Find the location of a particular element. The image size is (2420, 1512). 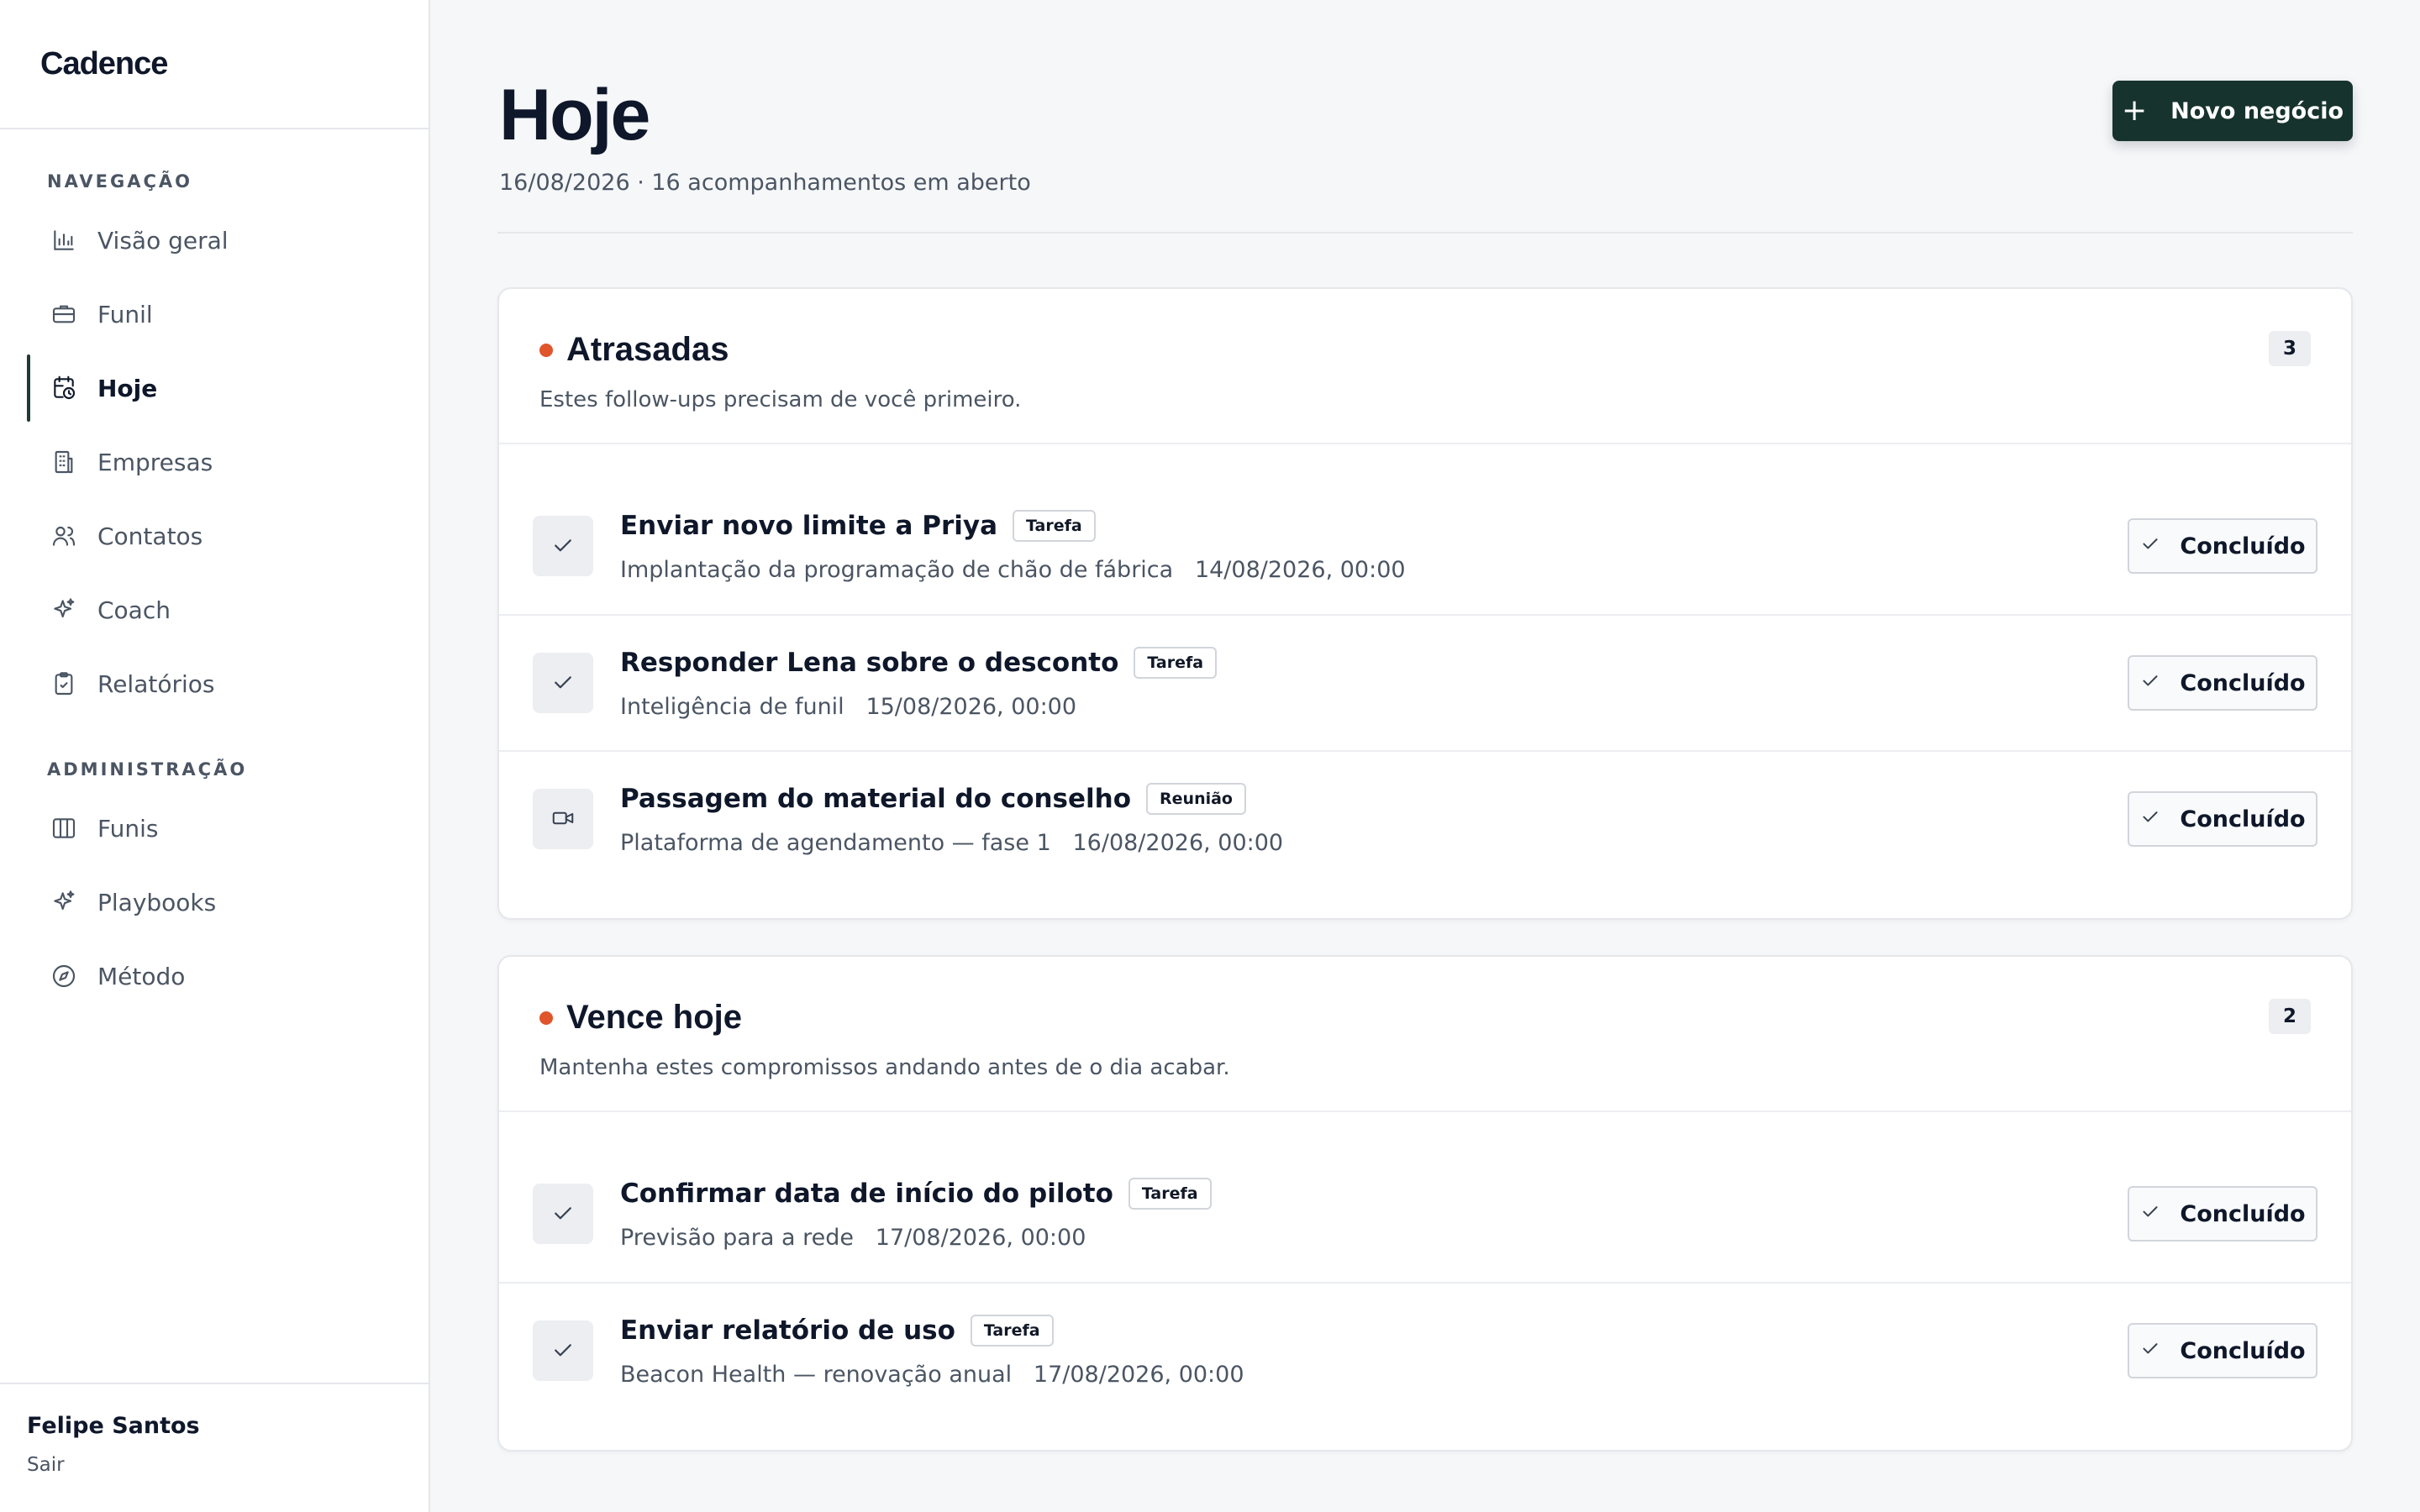

nav-item-label: Contatos is located at coordinates (150, 536).